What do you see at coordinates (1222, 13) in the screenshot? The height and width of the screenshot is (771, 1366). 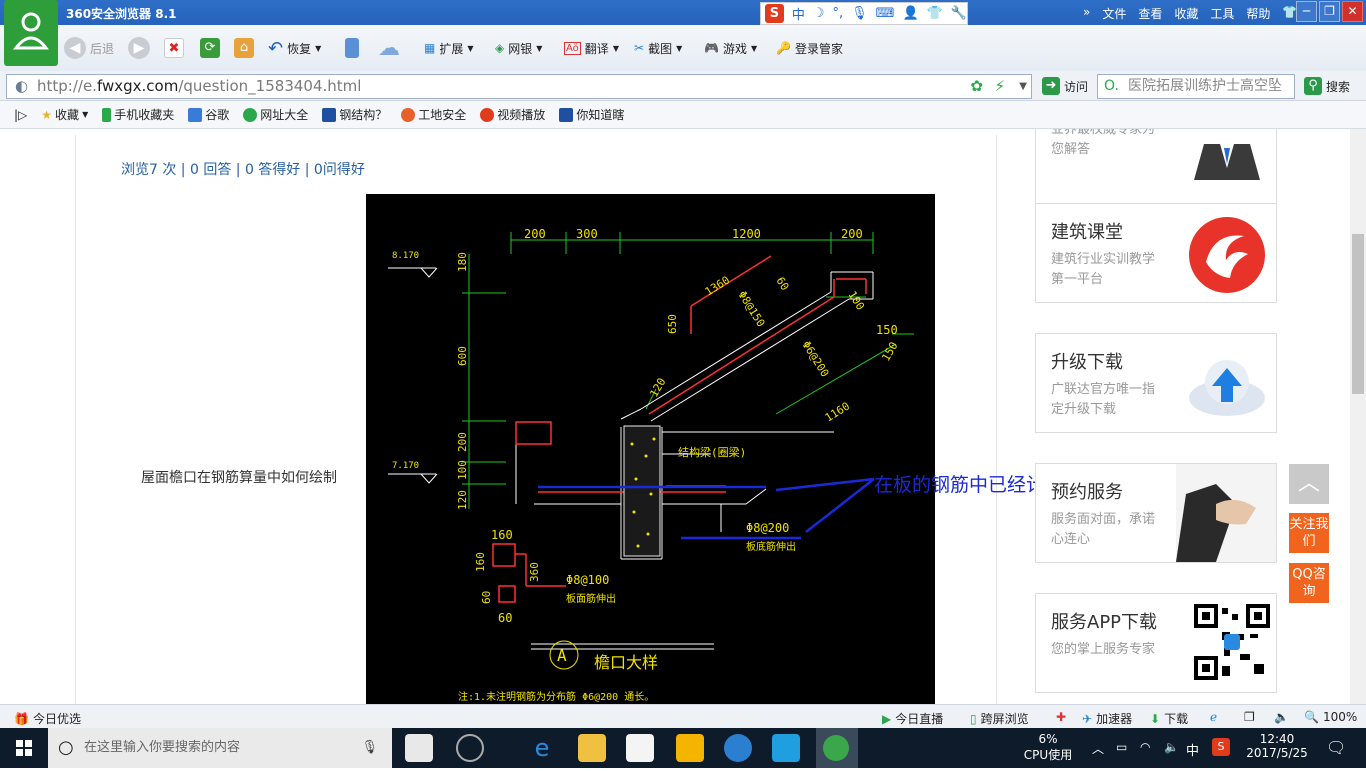 I see `menu-tools: 工具` at bounding box center [1222, 13].